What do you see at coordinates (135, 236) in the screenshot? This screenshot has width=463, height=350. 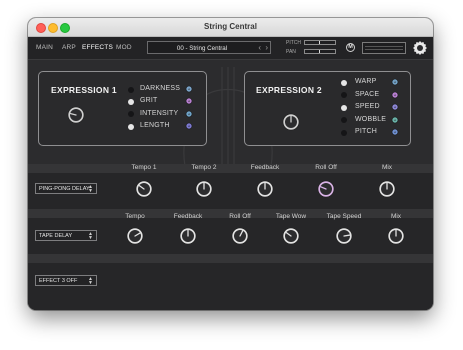 I see `slot2-tempo-knob` at bounding box center [135, 236].